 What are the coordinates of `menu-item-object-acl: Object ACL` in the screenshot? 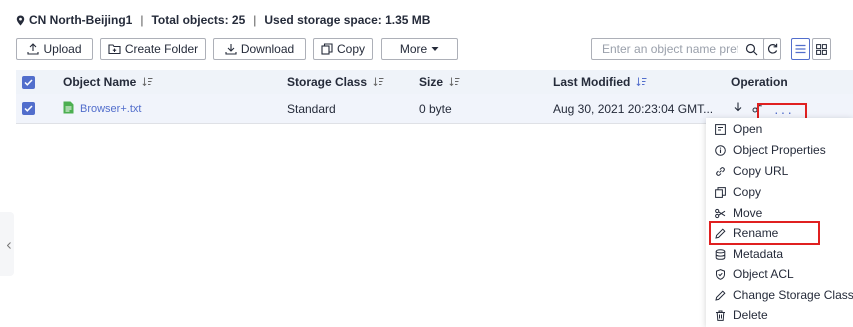 It's located at (779, 274).